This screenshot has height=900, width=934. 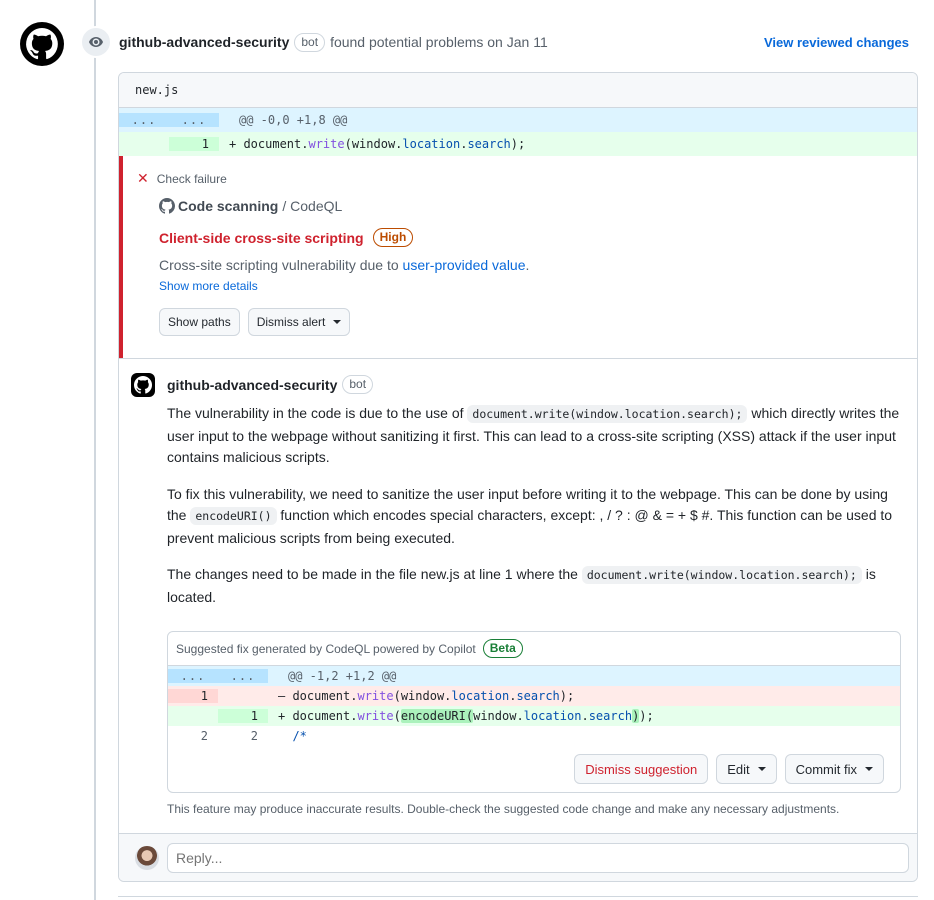 What do you see at coordinates (143, 178) in the screenshot?
I see `x-icon: ✕` at bounding box center [143, 178].